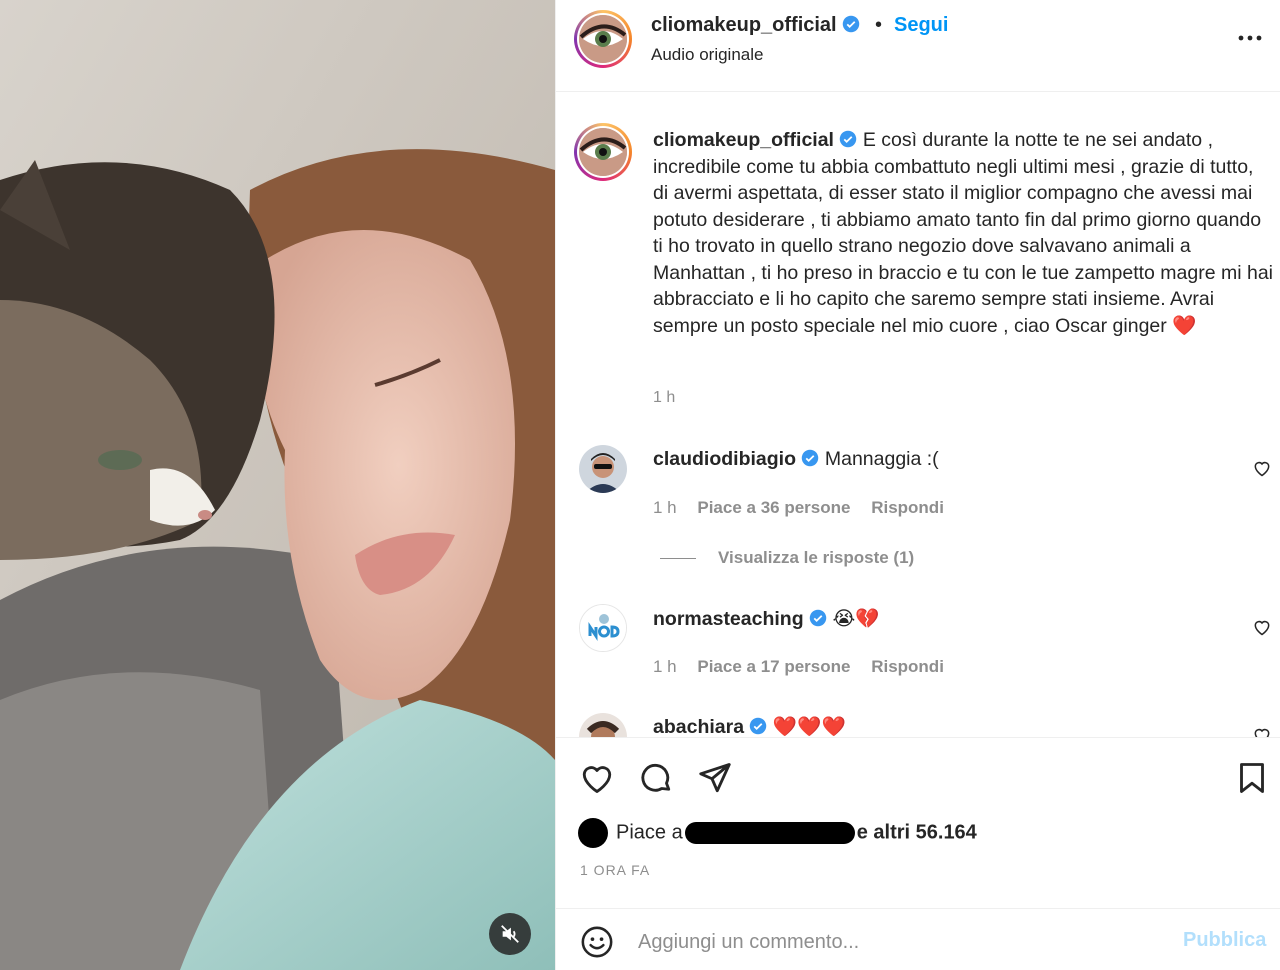 This screenshot has height=970, width=1280. Describe the element at coordinates (664, 398) in the screenshot. I see `caption-time: 1 h` at that location.